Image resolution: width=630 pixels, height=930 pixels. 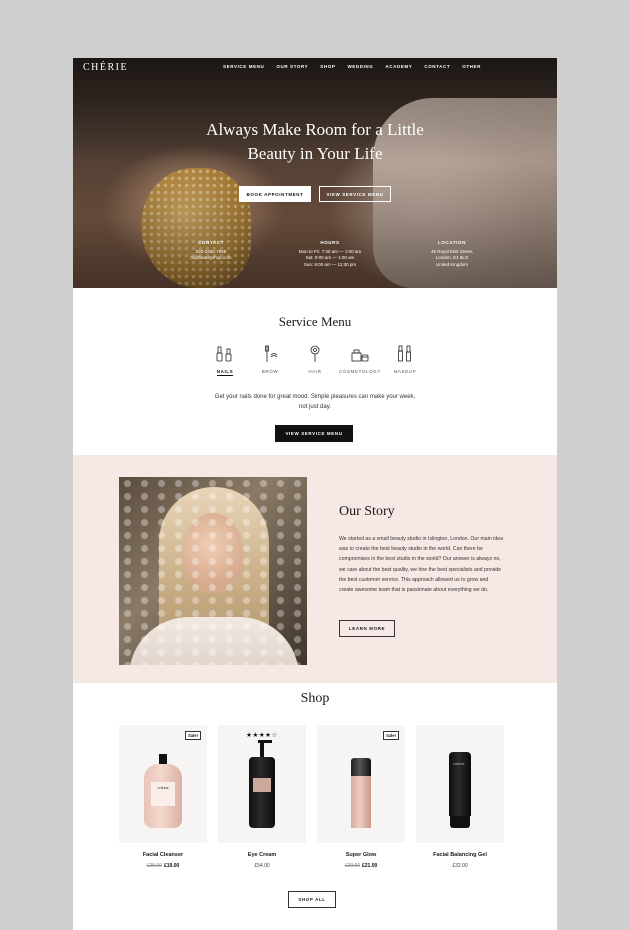 I want to click on hair-pin-icon, so click(x=315, y=353).